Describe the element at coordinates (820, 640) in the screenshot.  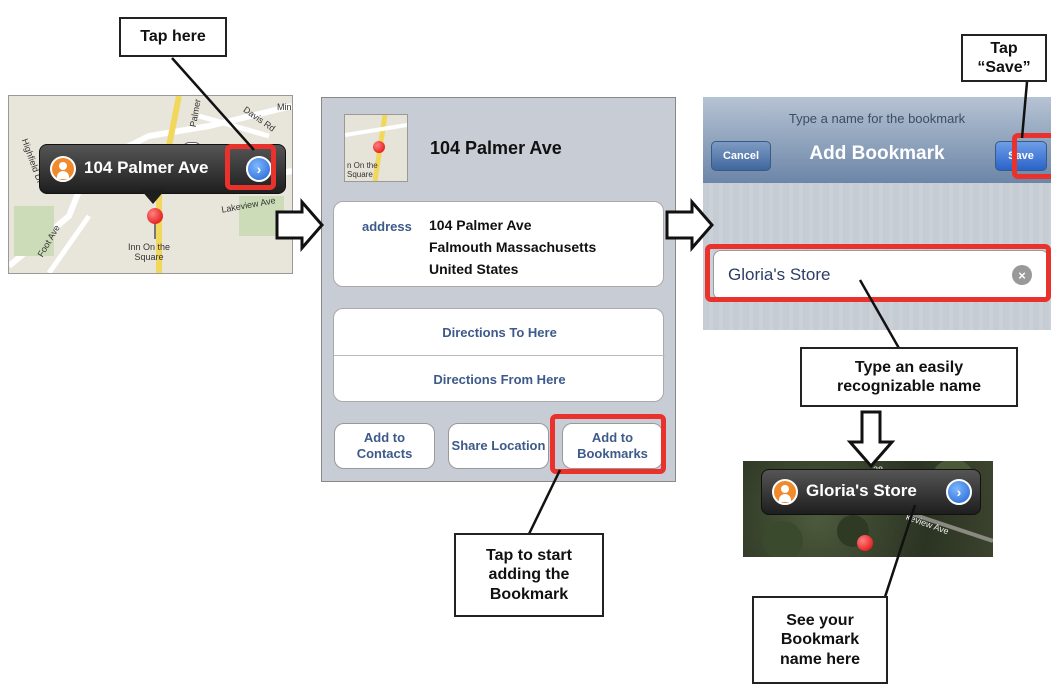
I see `callout-see-name: See your Bookmark name here` at that location.